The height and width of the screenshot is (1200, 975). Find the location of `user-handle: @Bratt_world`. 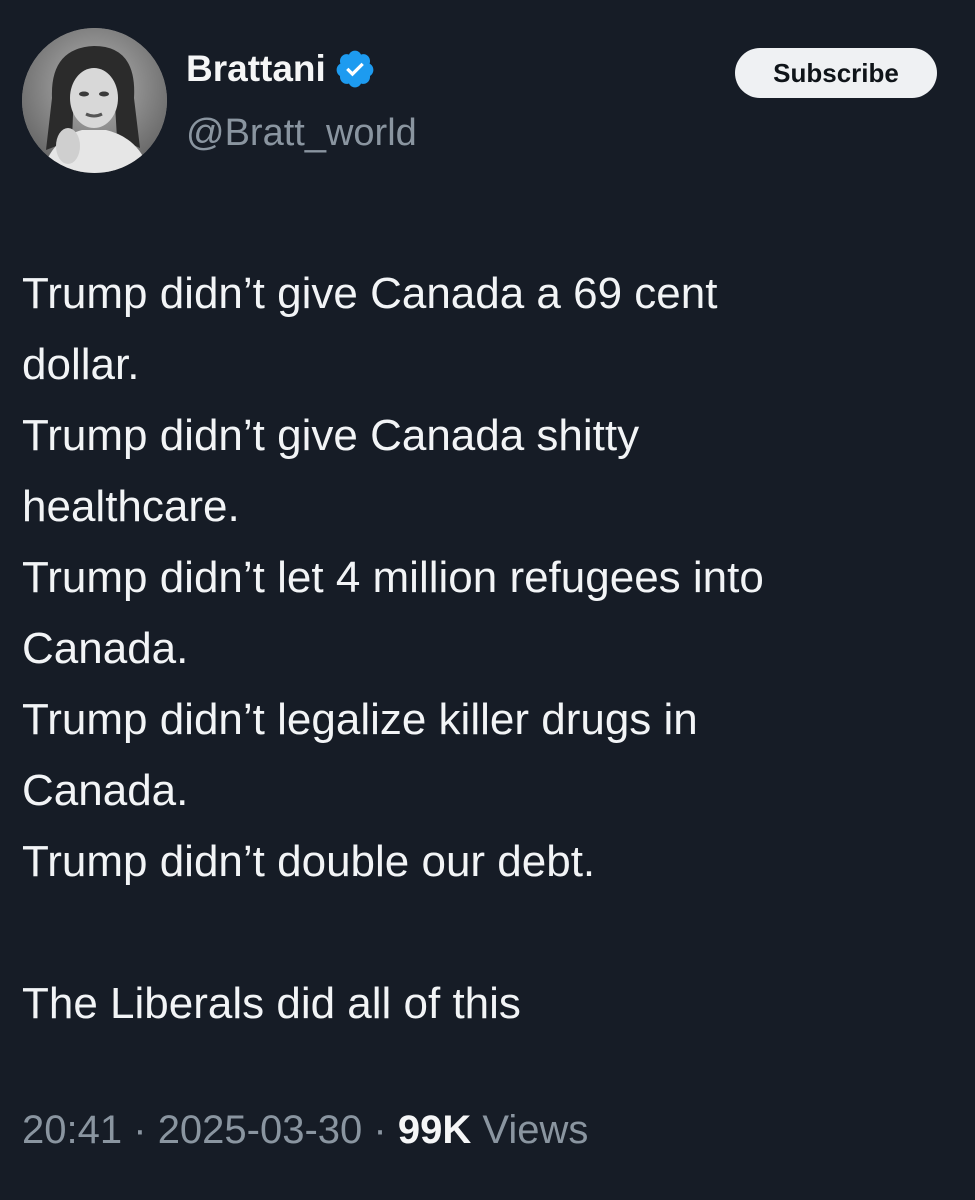

user-handle: @Bratt_world is located at coordinates (301, 133).